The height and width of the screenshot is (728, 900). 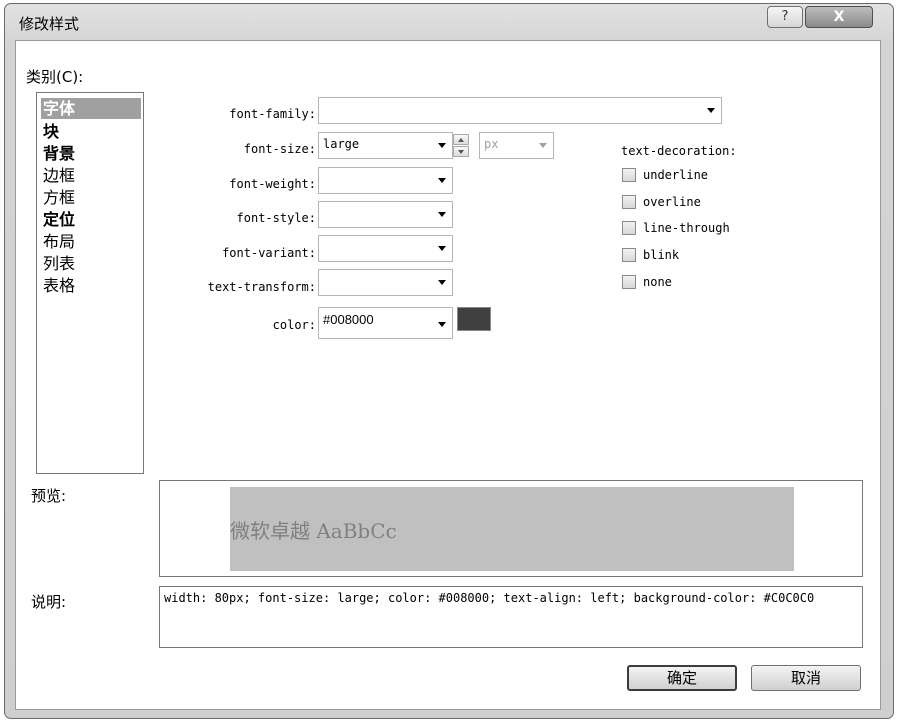 I want to click on help-button: ?, so click(x=785, y=17).